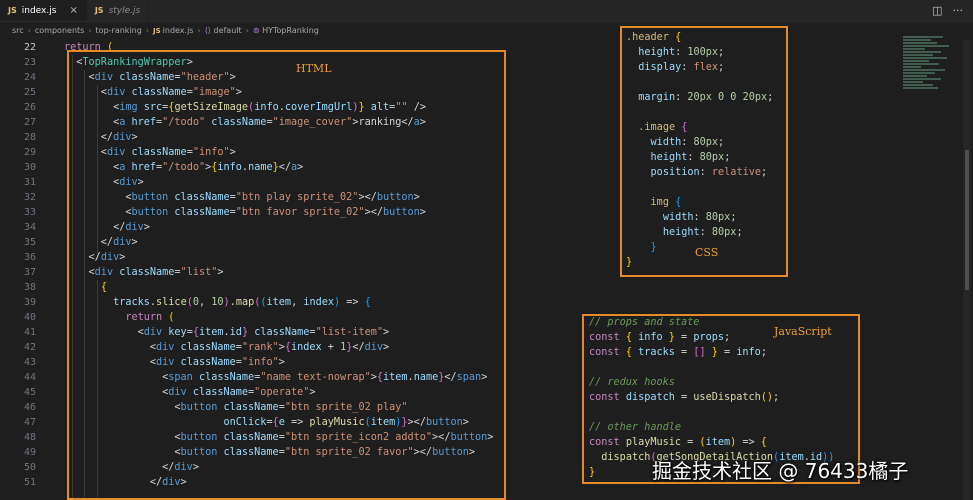 The width and height of the screenshot is (973, 500). What do you see at coordinates (29, 377) in the screenshot?
I see `line-number: 44` at bounding box center [29, 377].